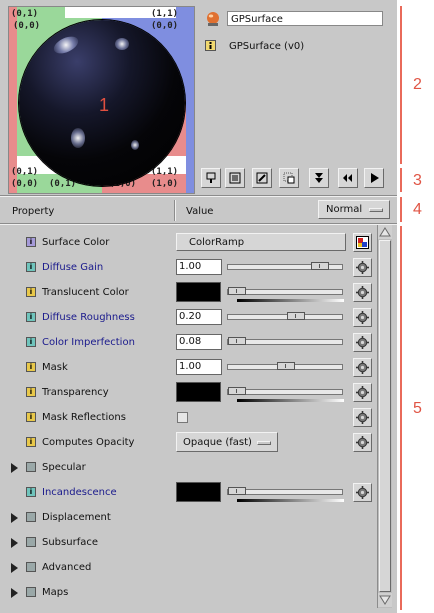 Image resolution: width=434 pixels, height=613 pixels. I want to click on pick-button, so click(262, 178).